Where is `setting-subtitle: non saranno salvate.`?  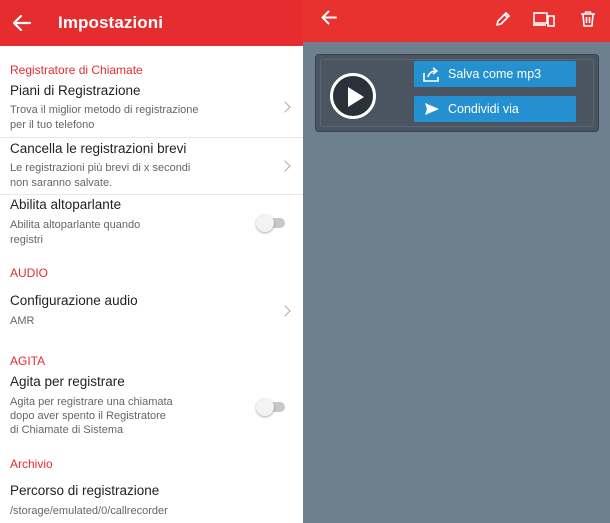 setting-subtitle: non saranno salvate. is located at coordinates (61, 183).